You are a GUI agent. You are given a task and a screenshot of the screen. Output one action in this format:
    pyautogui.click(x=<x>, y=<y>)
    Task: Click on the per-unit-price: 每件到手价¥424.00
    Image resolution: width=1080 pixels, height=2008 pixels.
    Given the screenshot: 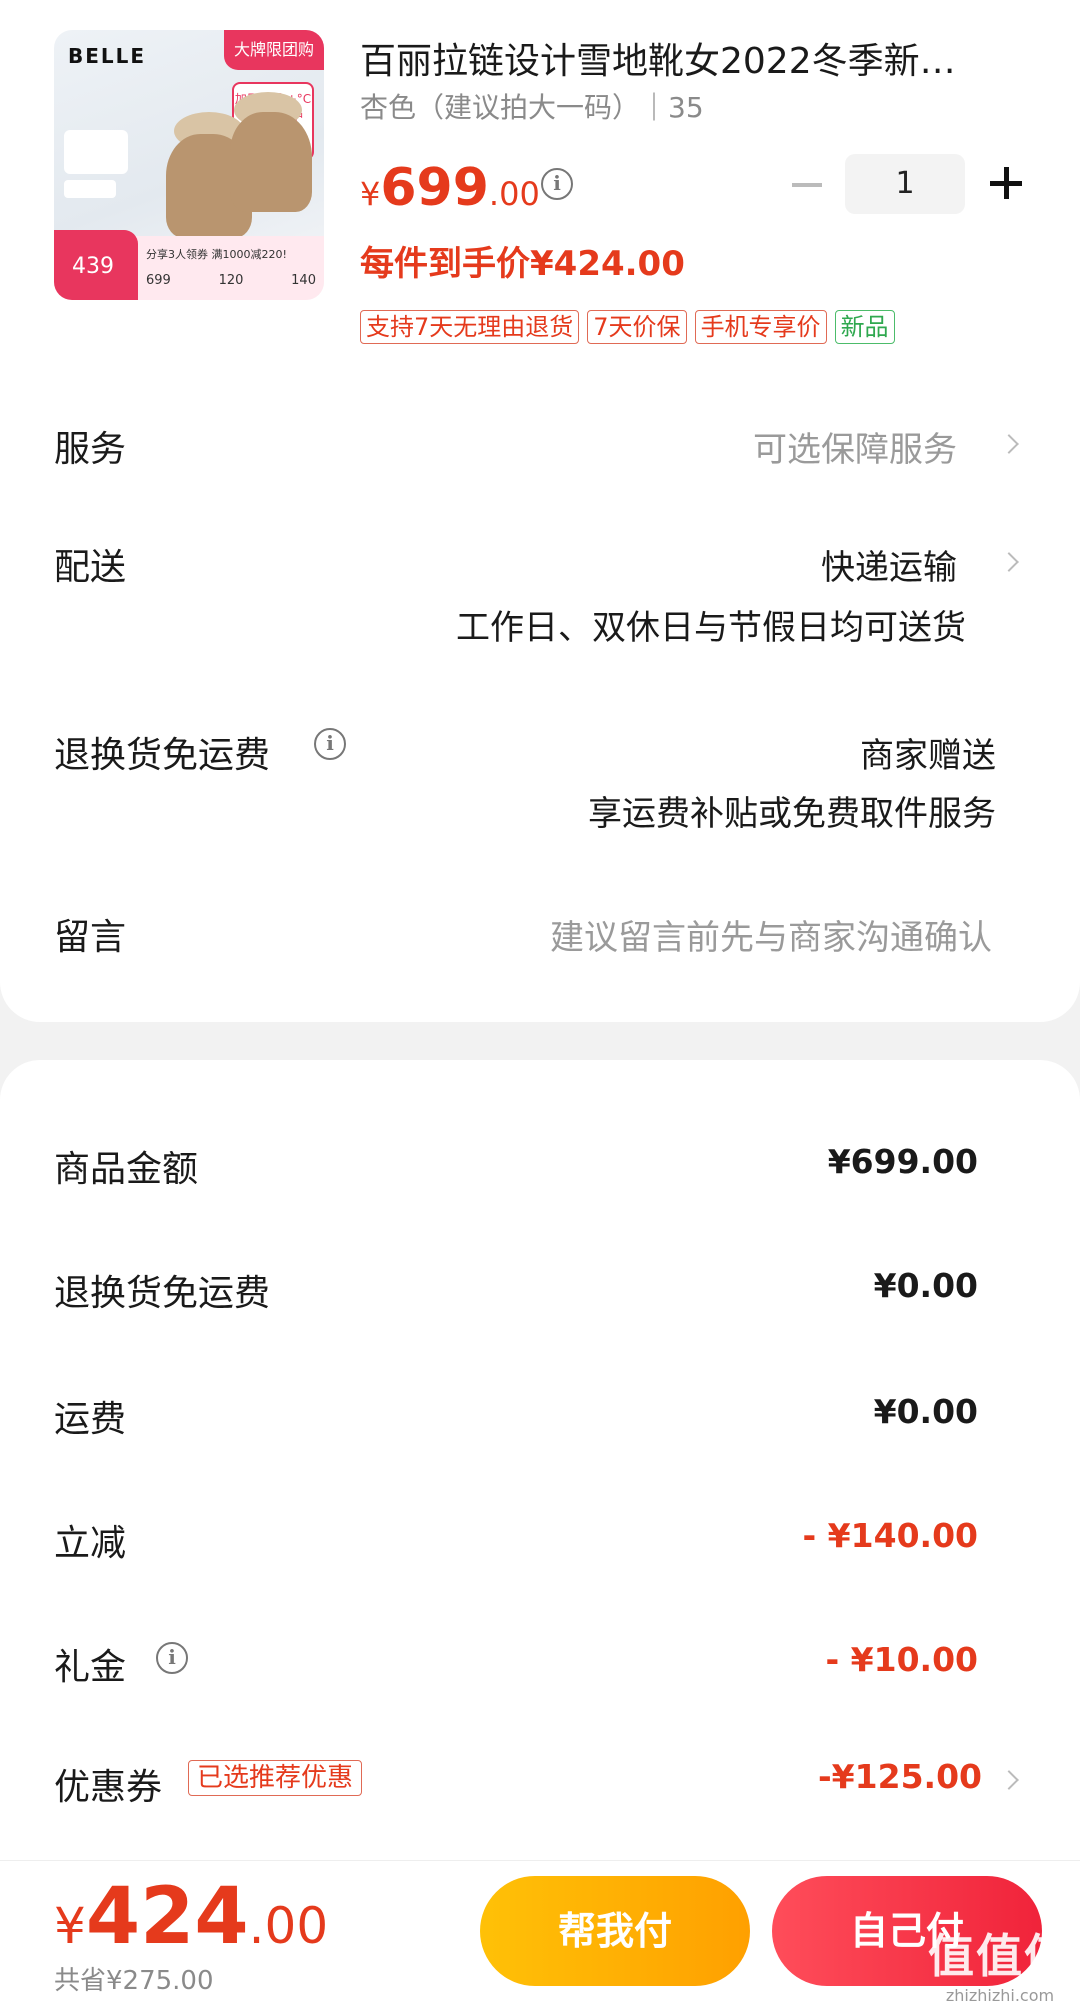 What is the action you would take?
    pyautogui.click(x=522, y=264)
    